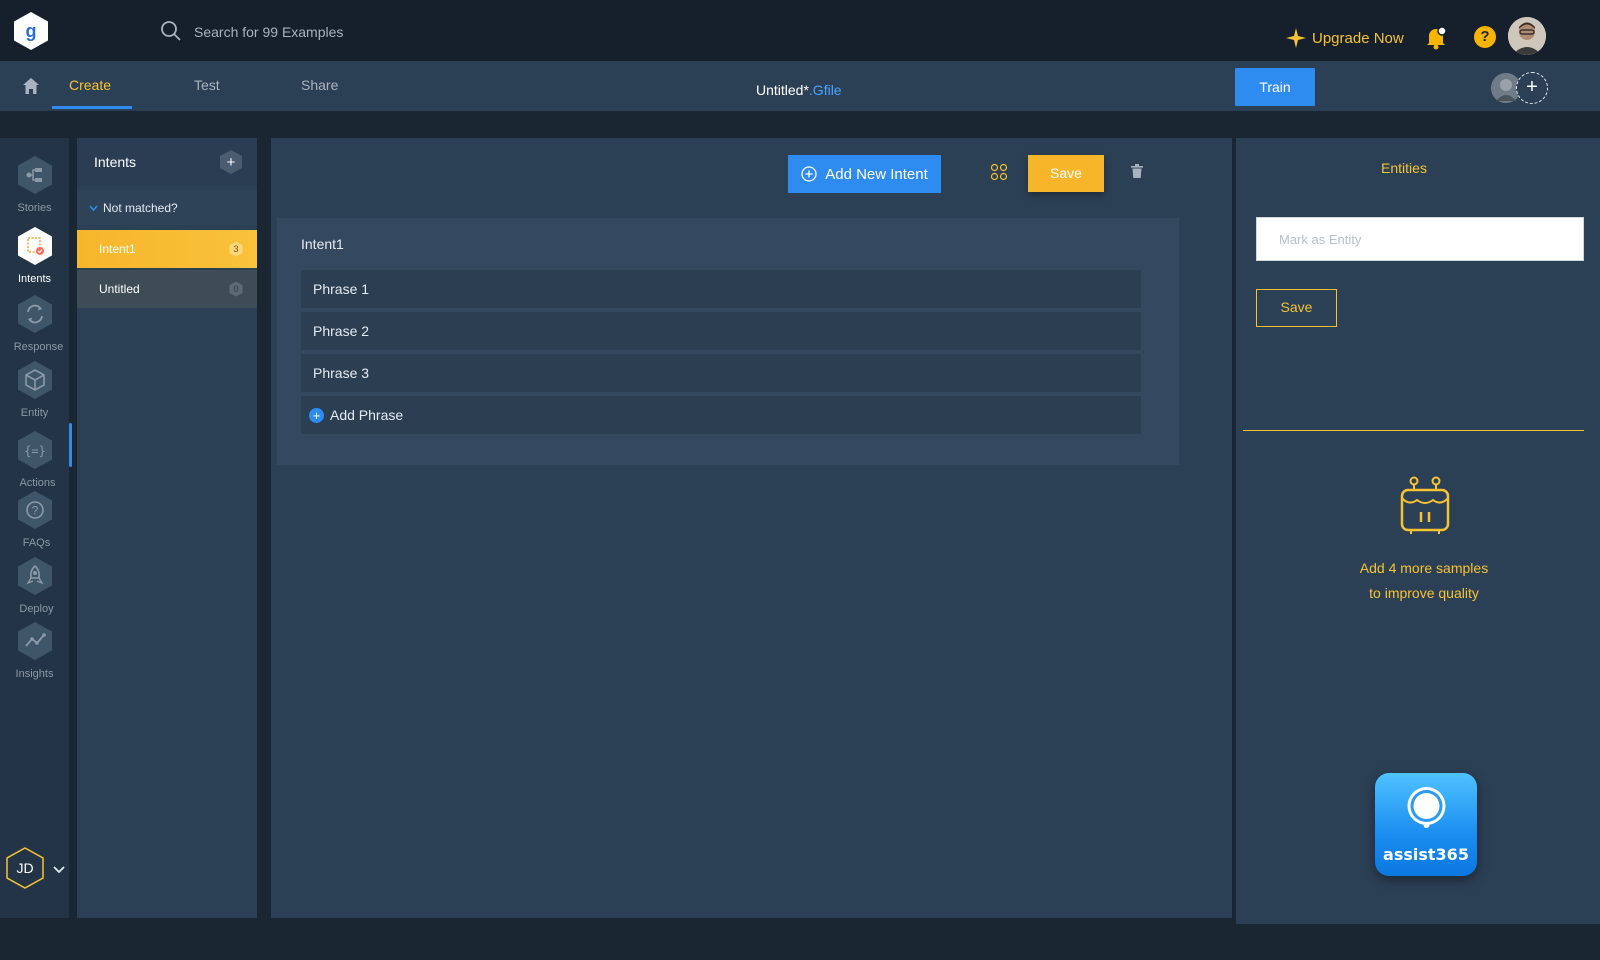  I want to click on add-new-intent-button: Add New Intent, so click(864, 174).